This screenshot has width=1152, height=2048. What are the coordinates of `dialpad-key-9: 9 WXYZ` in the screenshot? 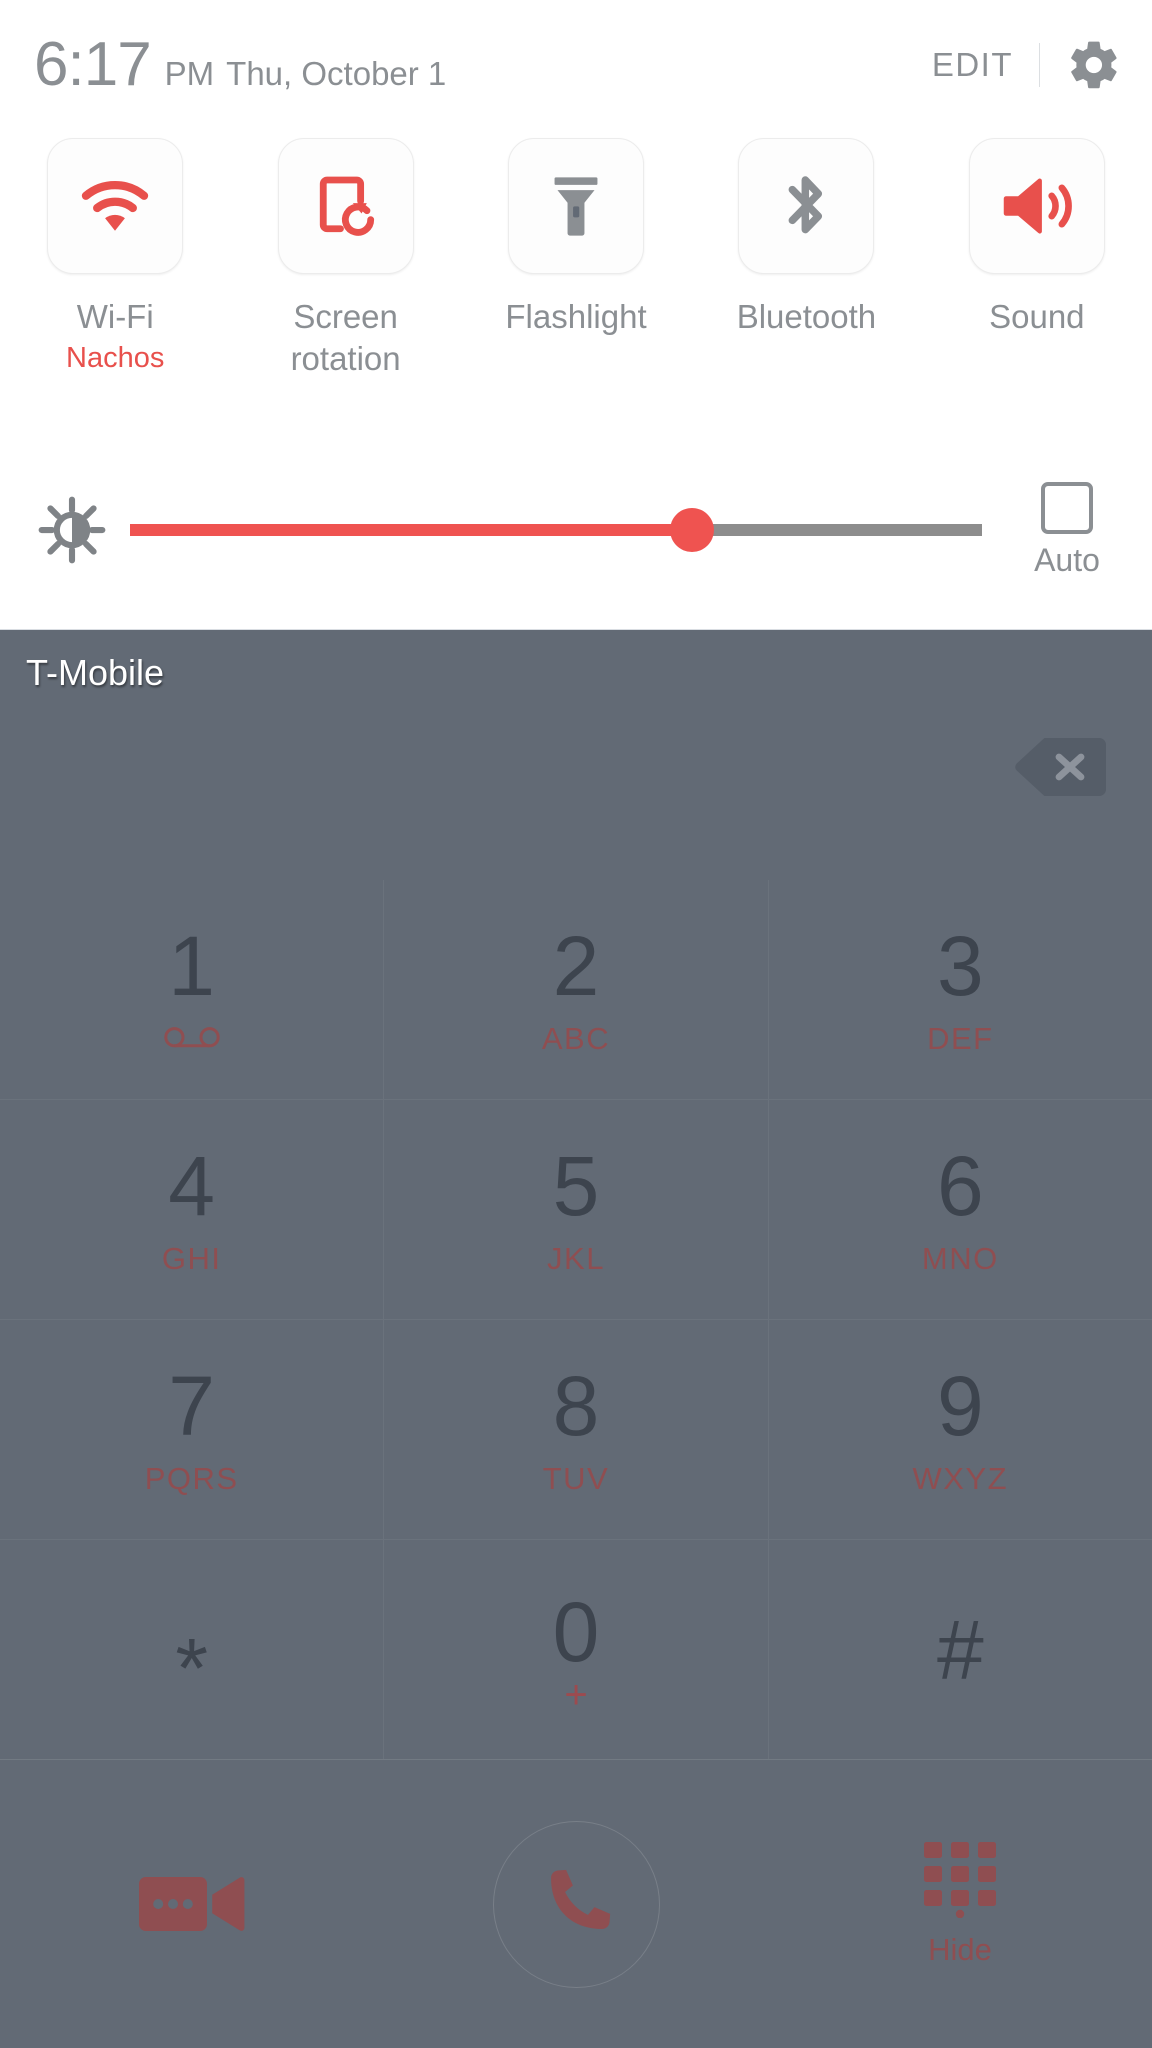 It's located at (960, 1430).